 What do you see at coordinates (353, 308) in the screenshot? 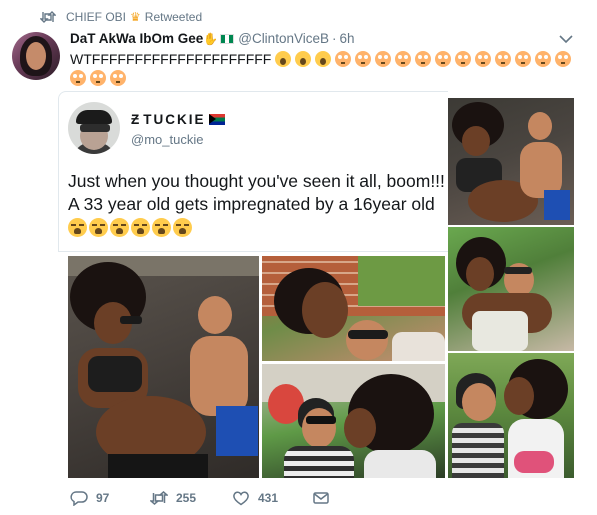
I see `photo-selfie-brick-wall` at bounding box center [353, 308].